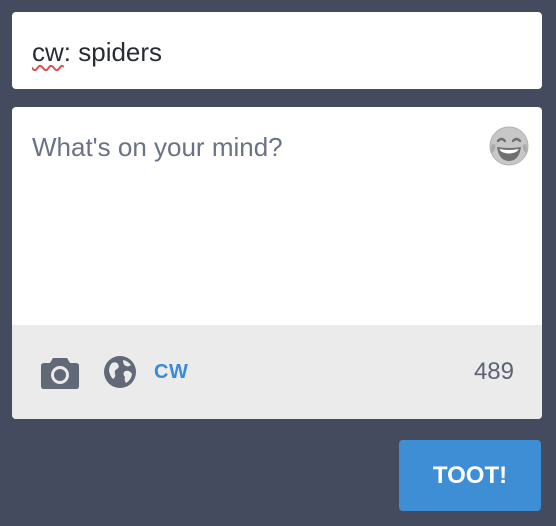  What do you see at coordinates (48, 51) in the screenshot?
I see `misspelled-word: cw` at bounding box center [48, 51].